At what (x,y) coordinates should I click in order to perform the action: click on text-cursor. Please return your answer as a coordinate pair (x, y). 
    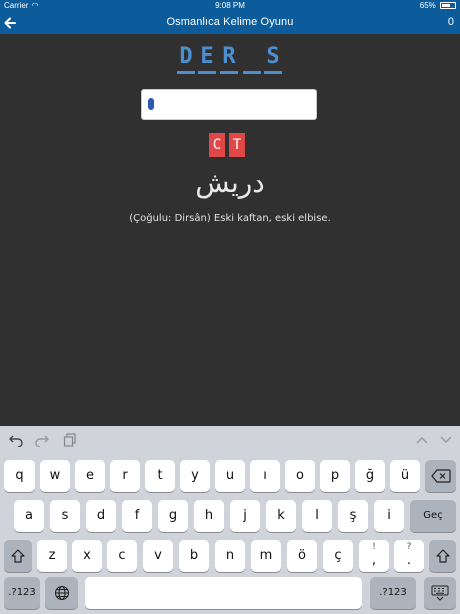
    Looking at the image, I should click on (151, 104).